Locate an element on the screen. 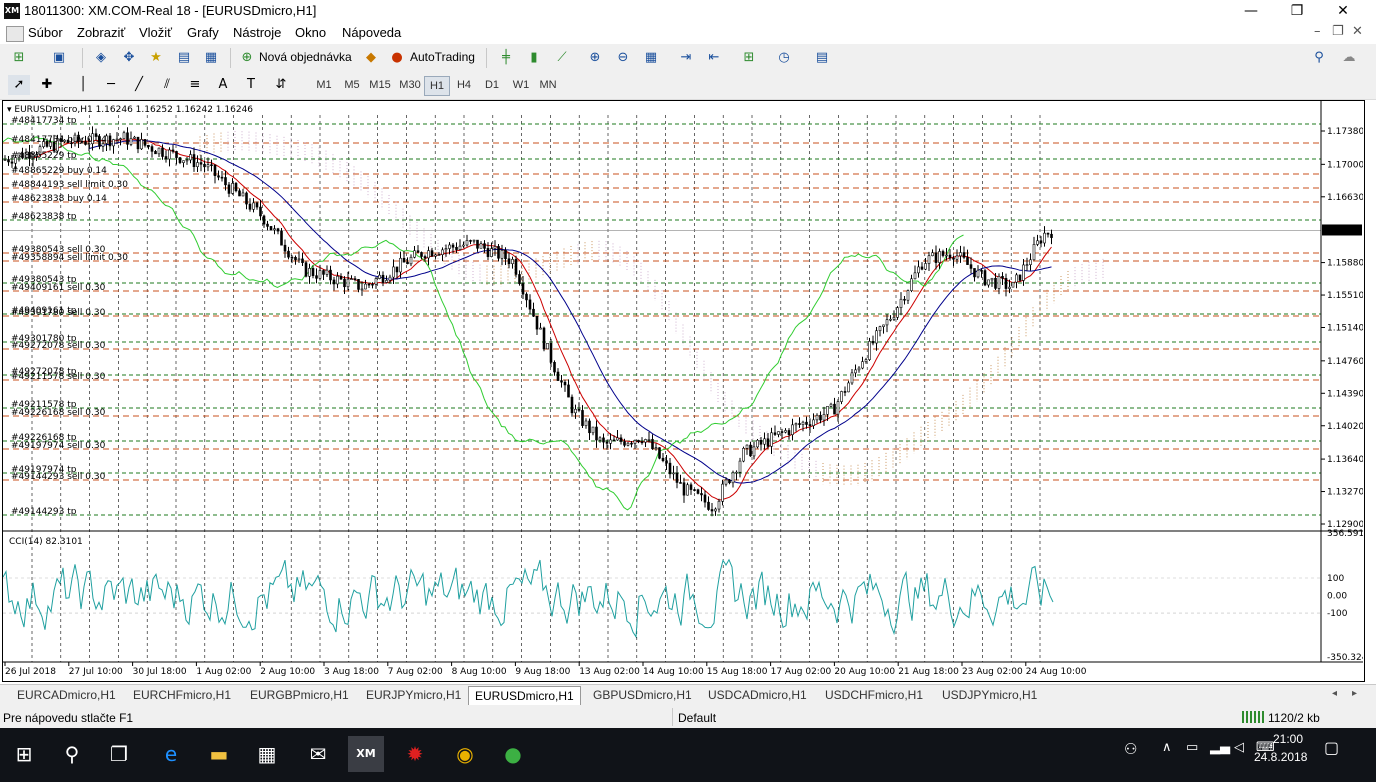 The height and width of the screenshot is (782, 1376). clock-date: 24.8.2018 is located at coordinates (1280, 757).